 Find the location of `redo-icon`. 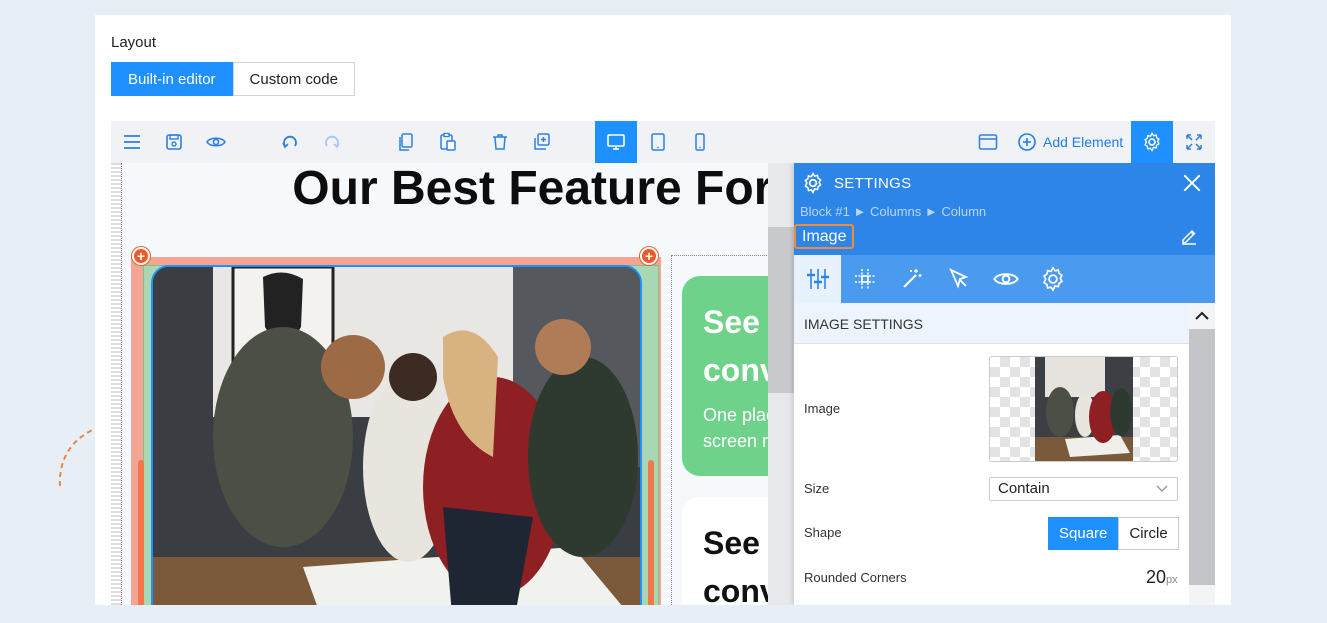

redo-icon is located at coordinates (332, 142).